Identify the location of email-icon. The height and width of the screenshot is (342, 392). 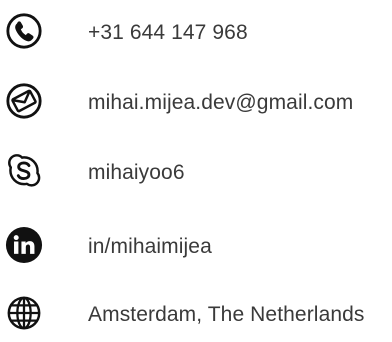
(24, 101).